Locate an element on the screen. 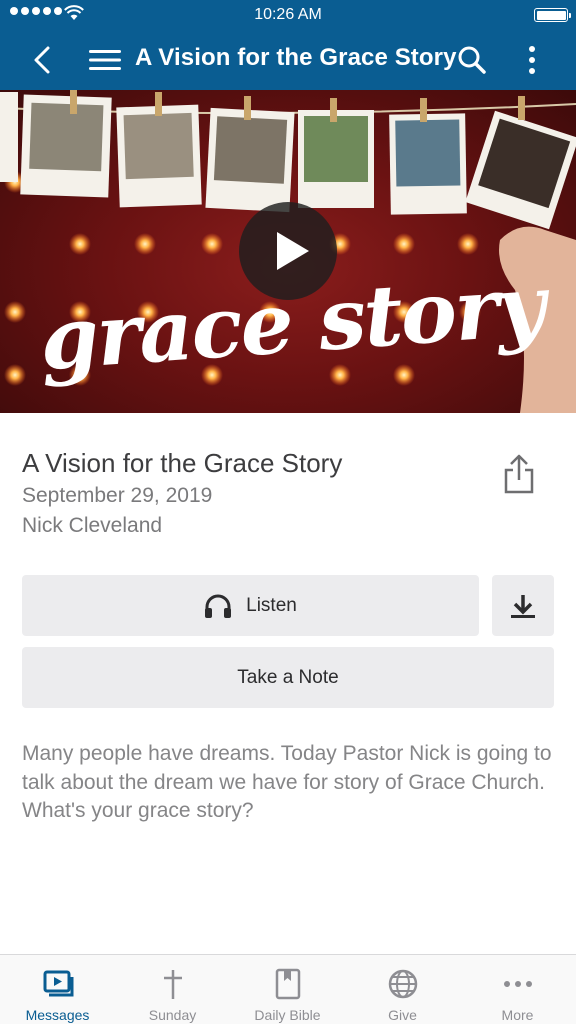  tab-bar: Messages Sunday Daily Bible Give More is located at coordinates (288, 989).